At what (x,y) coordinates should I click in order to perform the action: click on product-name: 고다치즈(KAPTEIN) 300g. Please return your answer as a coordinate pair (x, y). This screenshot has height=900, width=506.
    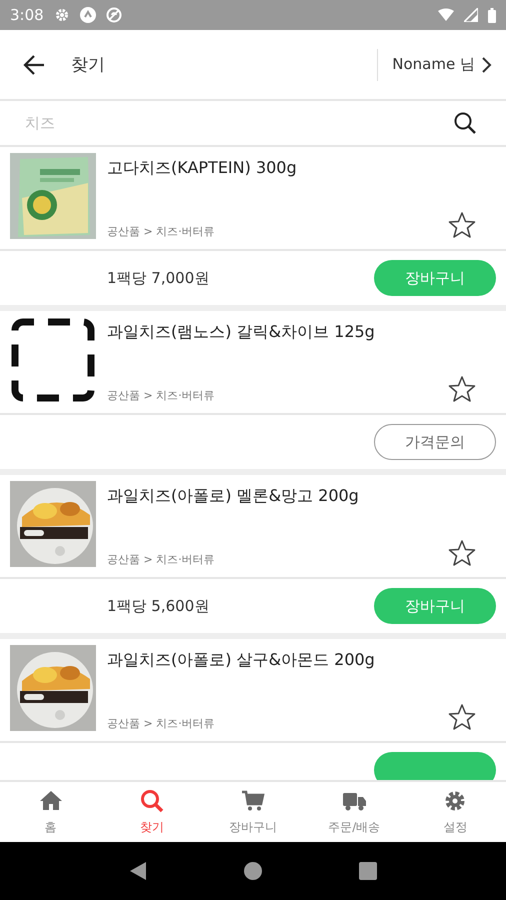
    Looking at the image, I should click on (202, 168).